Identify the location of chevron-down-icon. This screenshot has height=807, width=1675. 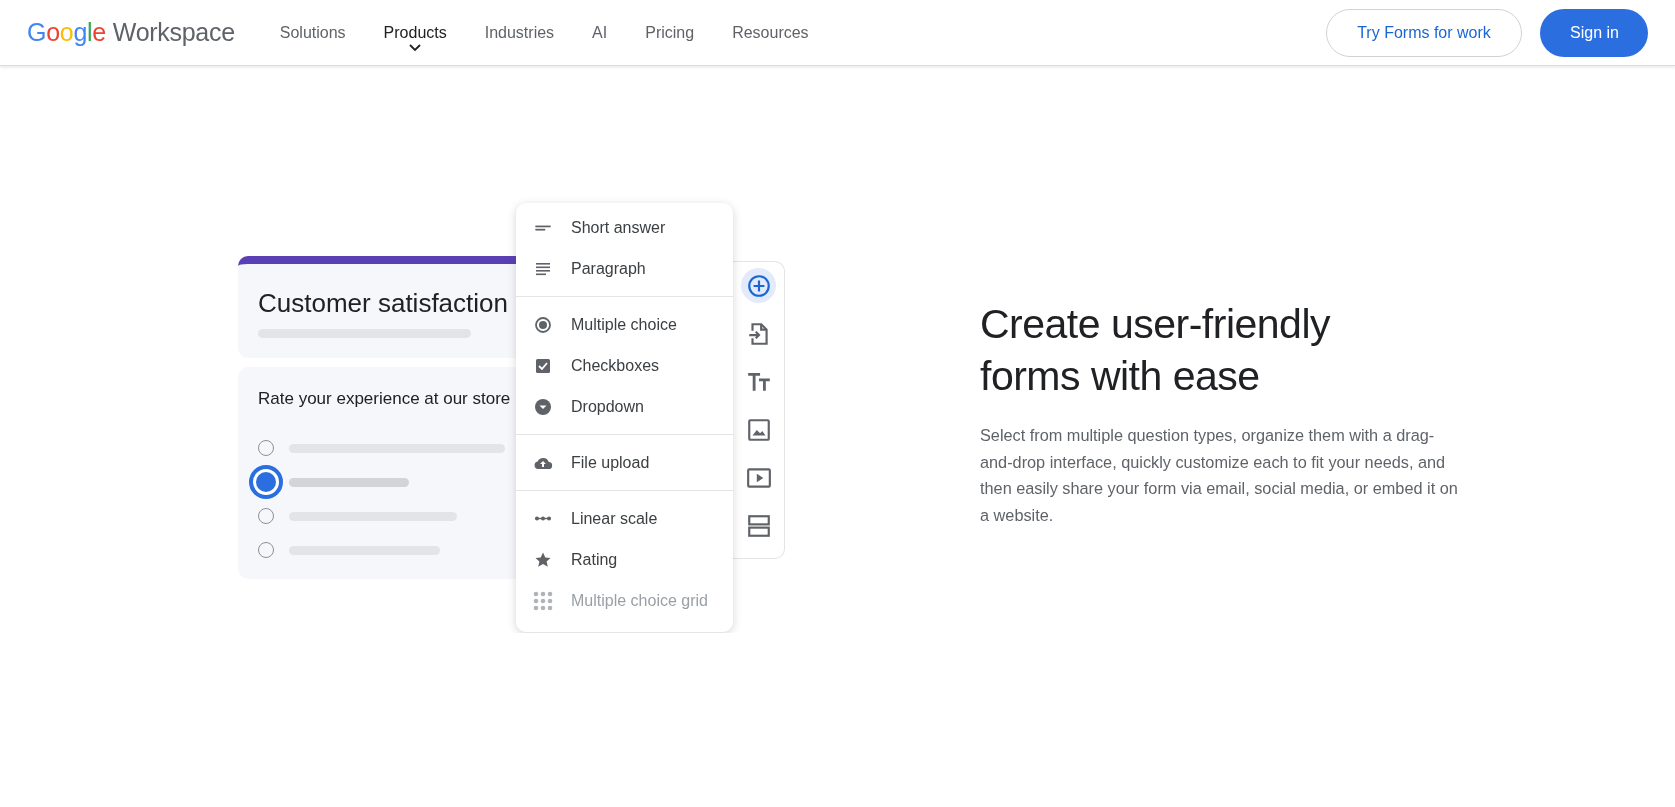
(415, 47).